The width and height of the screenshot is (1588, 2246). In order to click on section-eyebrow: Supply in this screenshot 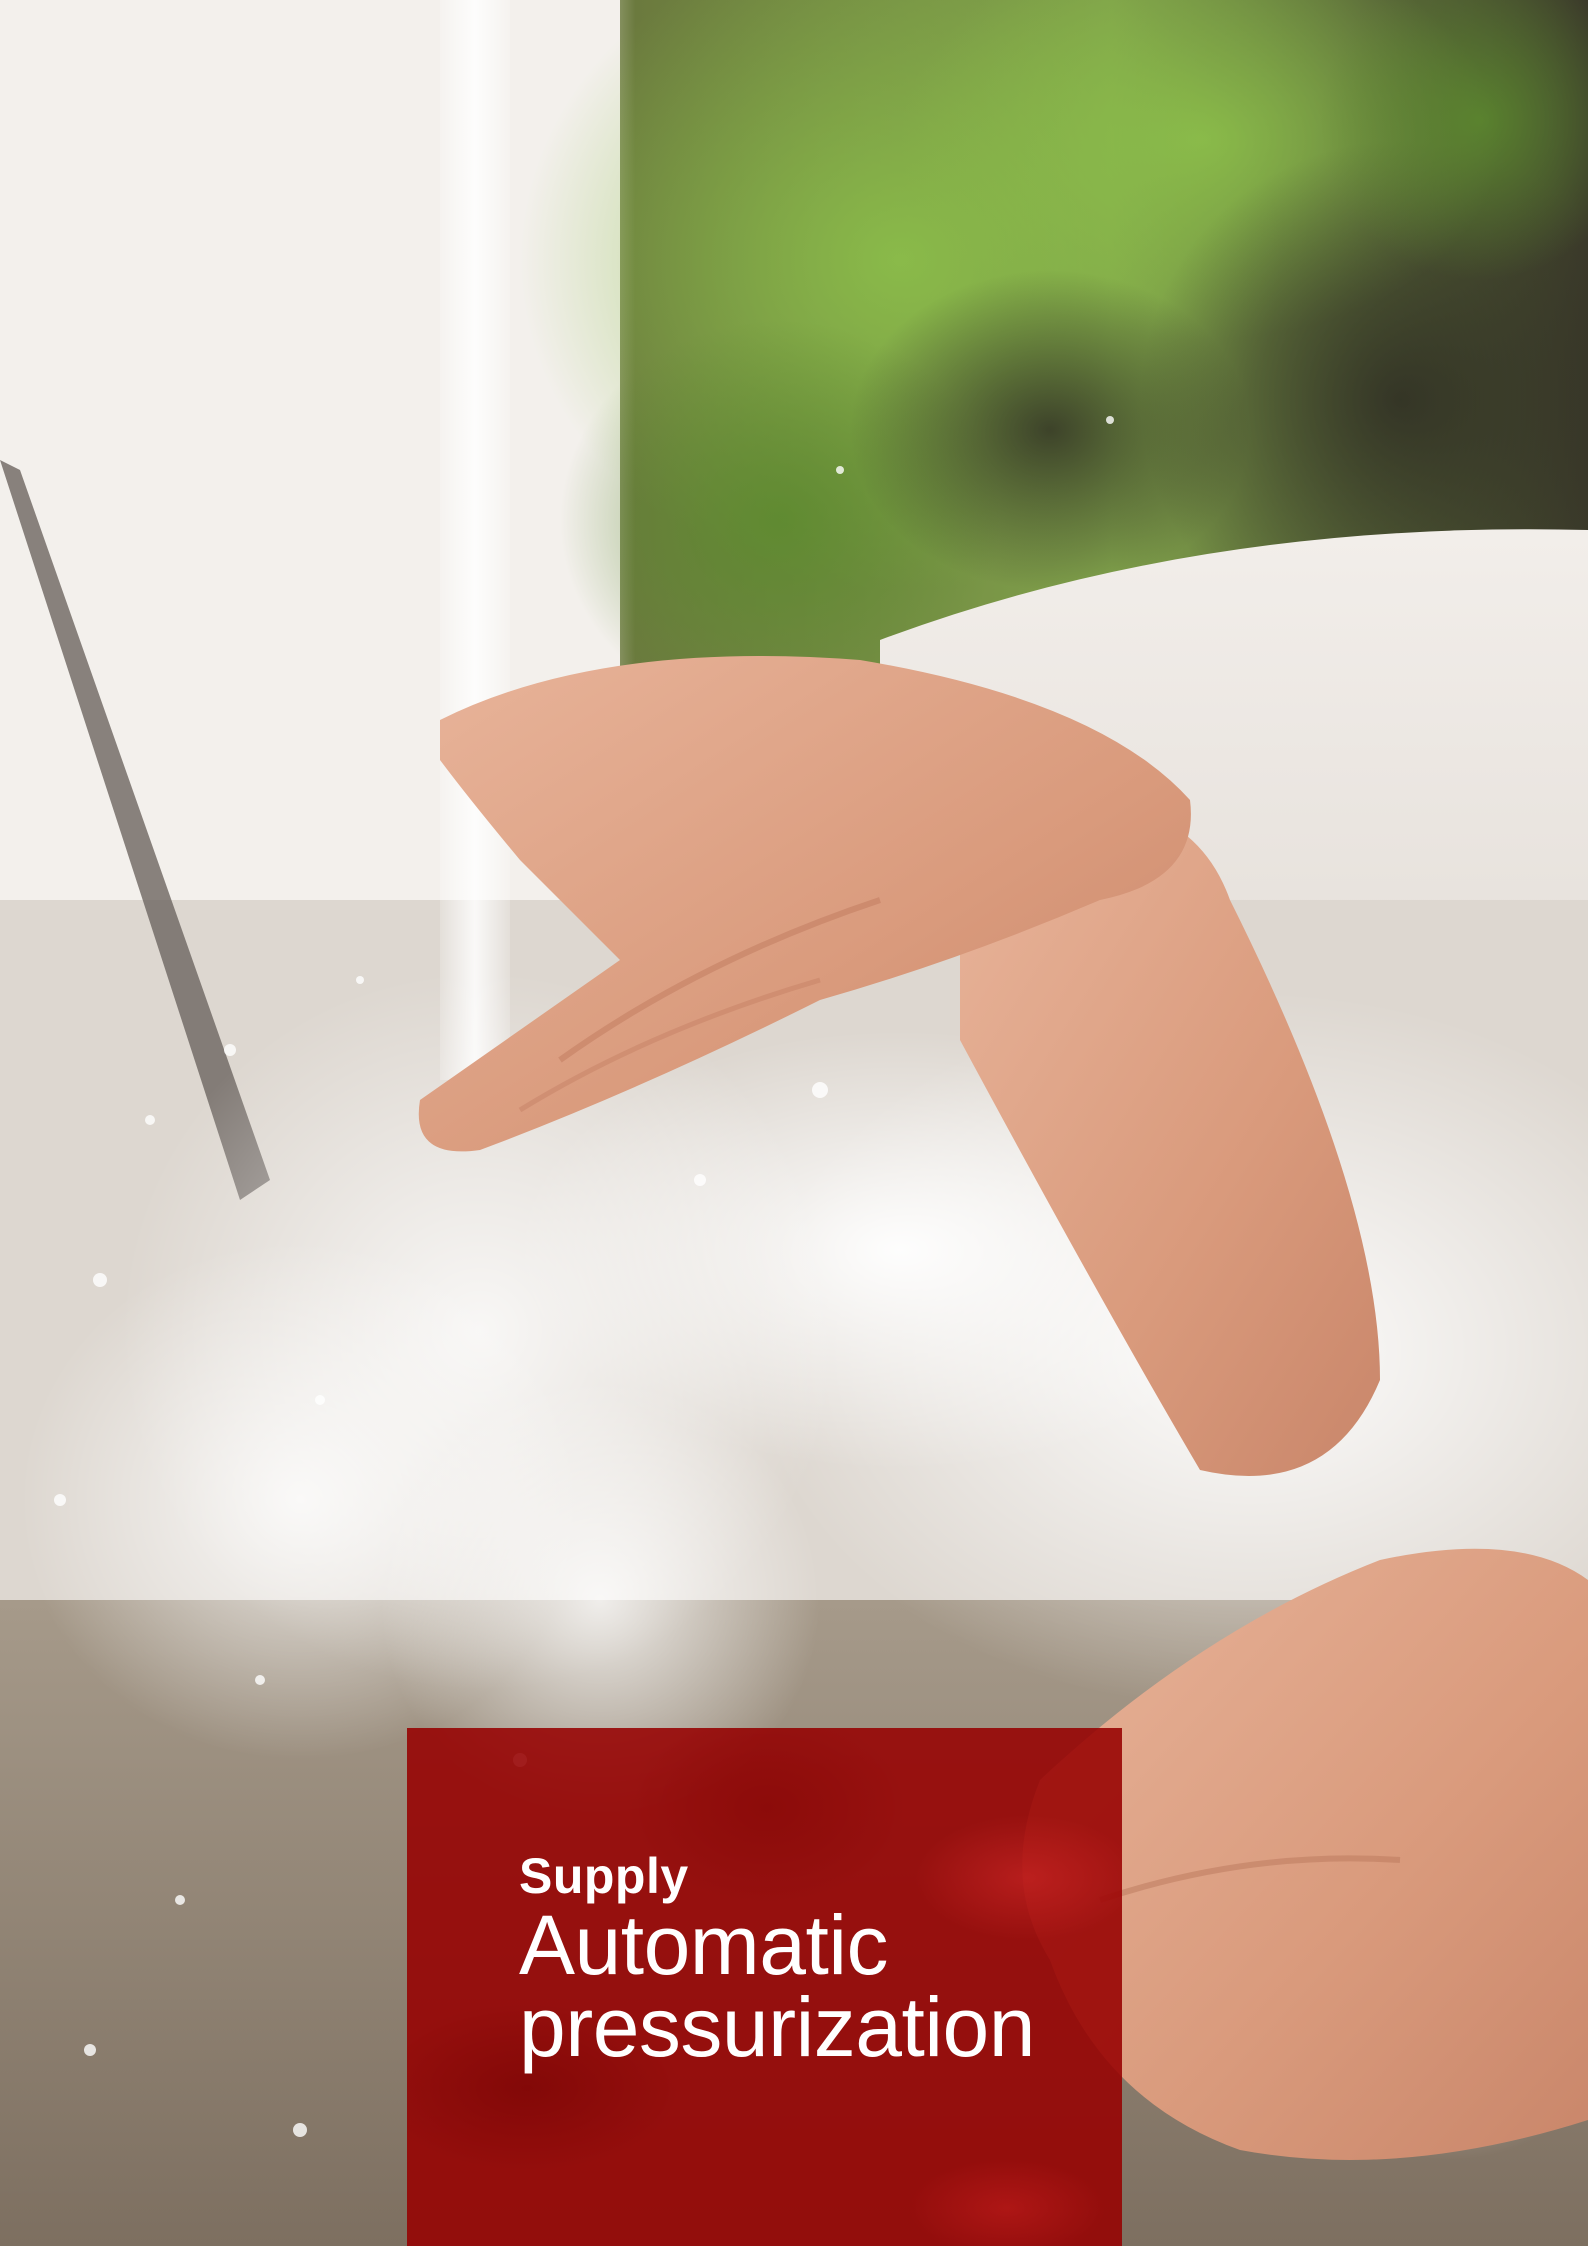, I will do `click(604, 1876)`.